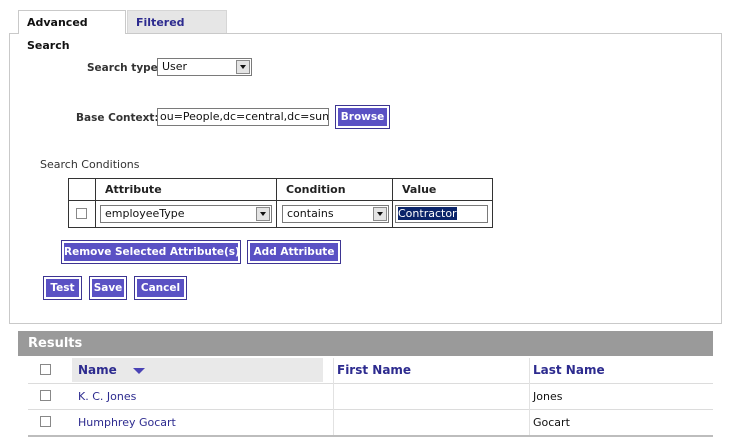 The image size is (729, 447). What do you see at coordinates (177, 31) in the screenshot?
I see `tab-filtered-search: Filtered Search` at bounding box center [177, 31].